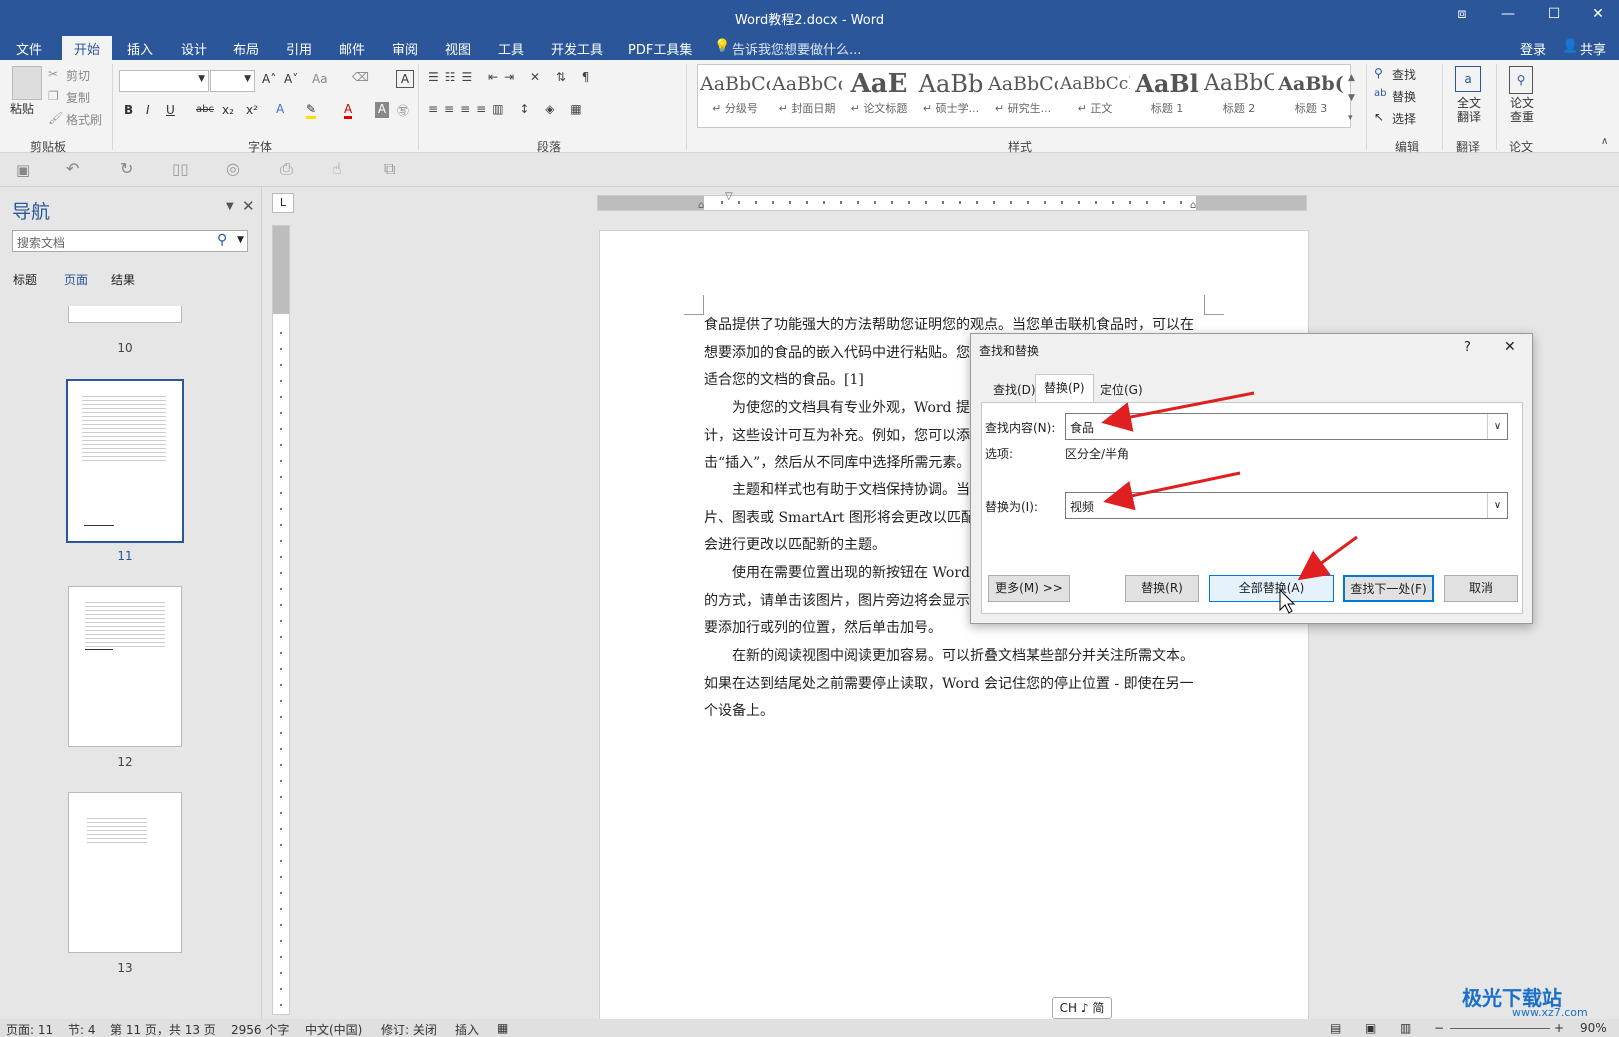  I want to click on superscript-button: x², so click(252, 110).